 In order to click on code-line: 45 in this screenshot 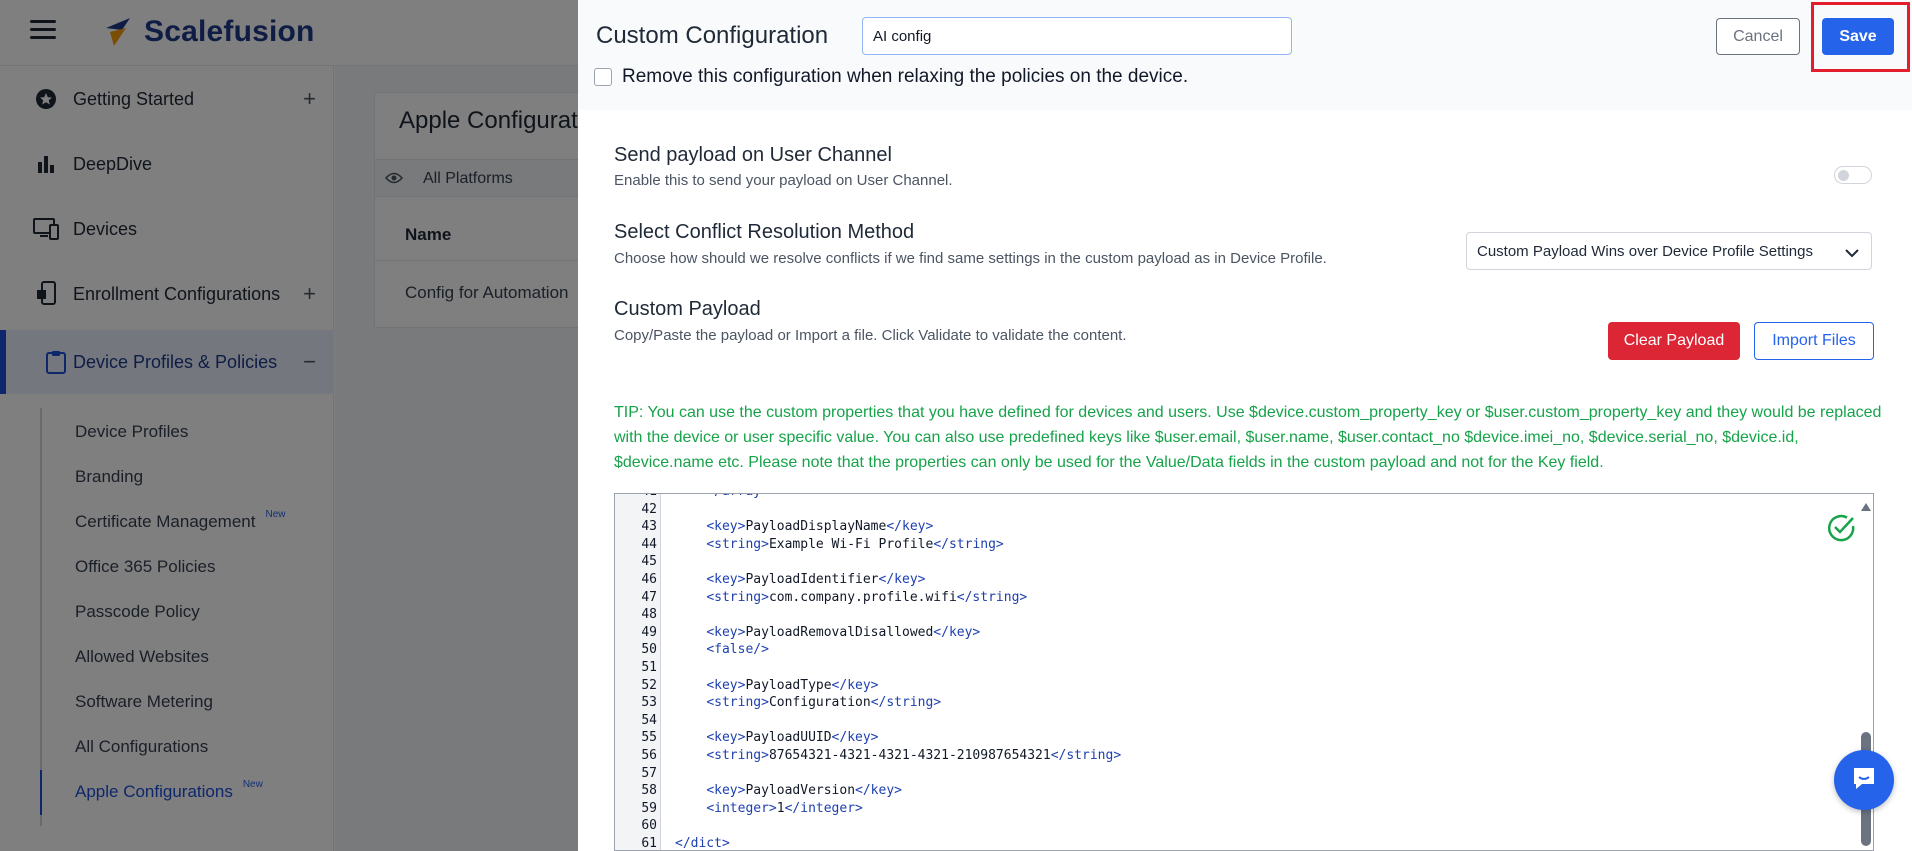, I will do `click(1230, 563)`.